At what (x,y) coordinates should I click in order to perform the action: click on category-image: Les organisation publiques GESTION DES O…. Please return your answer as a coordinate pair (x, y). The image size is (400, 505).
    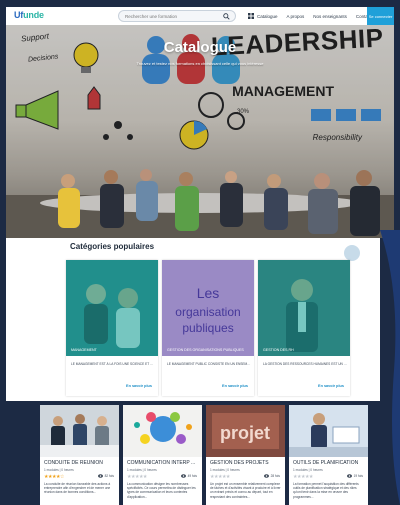
    Looking at the image, I should click on (208, 308).